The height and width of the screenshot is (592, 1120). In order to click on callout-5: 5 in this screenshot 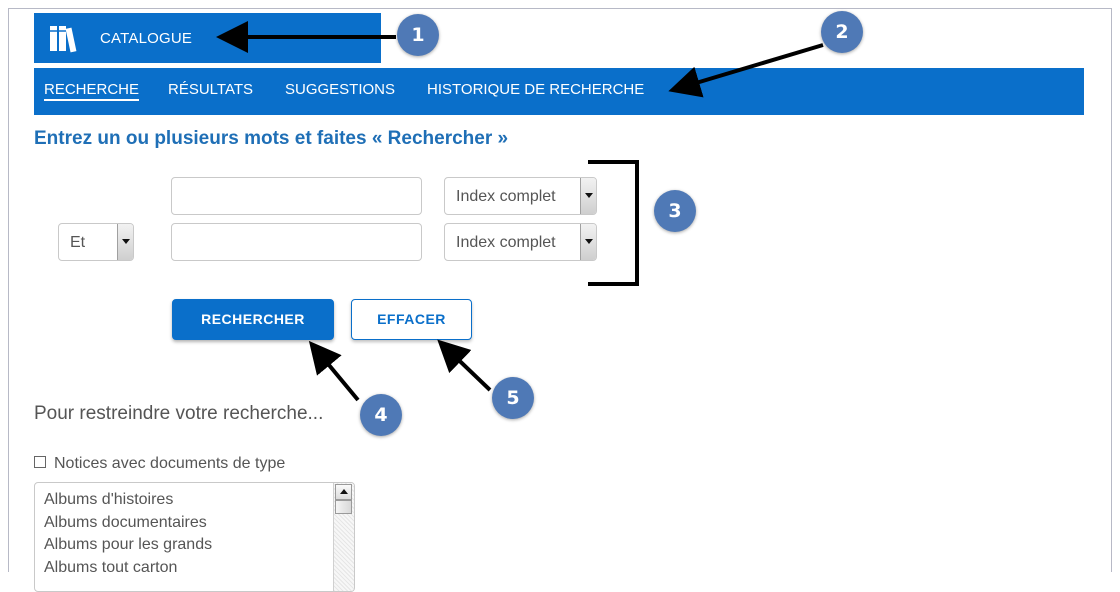, I will do `click(513, 398)`.